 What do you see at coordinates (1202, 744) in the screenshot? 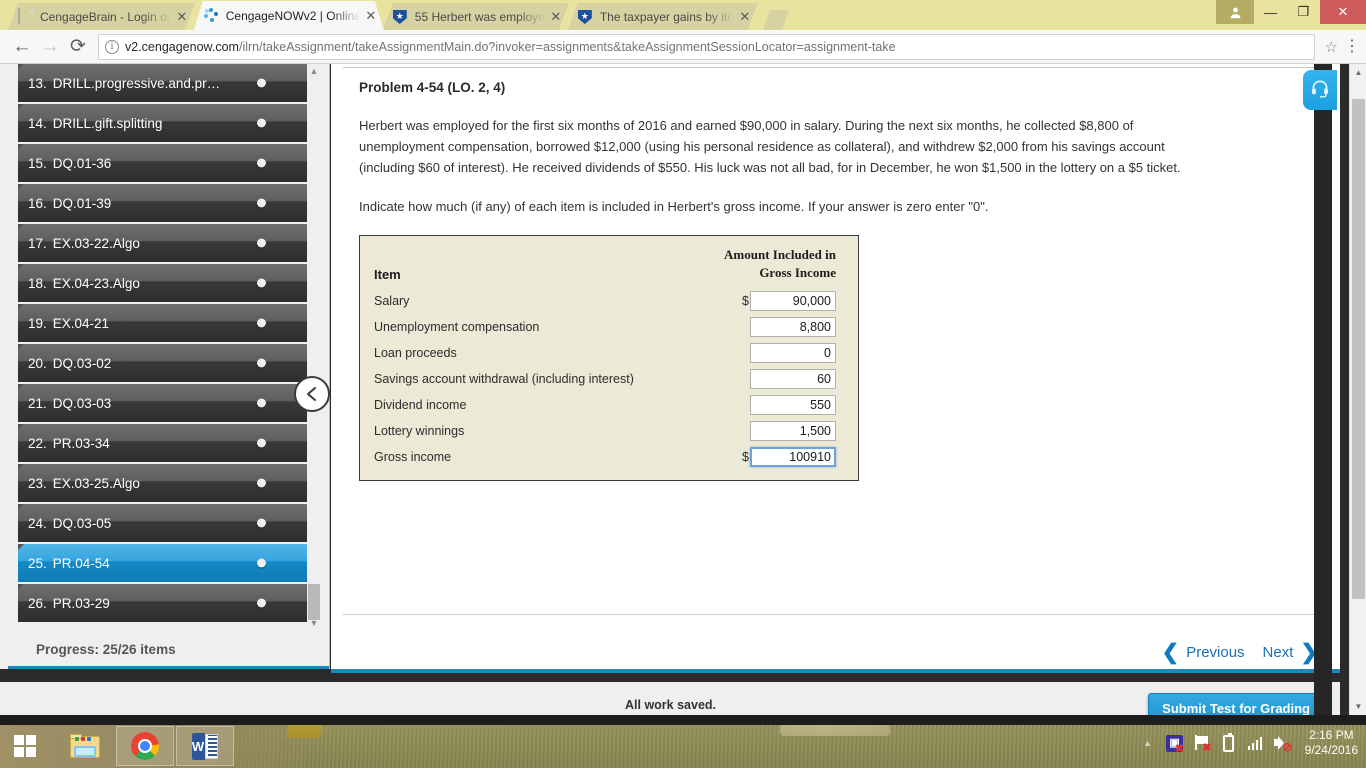
I see `action-center-flag-icon: ✖` at bounding box center [1202, 744].